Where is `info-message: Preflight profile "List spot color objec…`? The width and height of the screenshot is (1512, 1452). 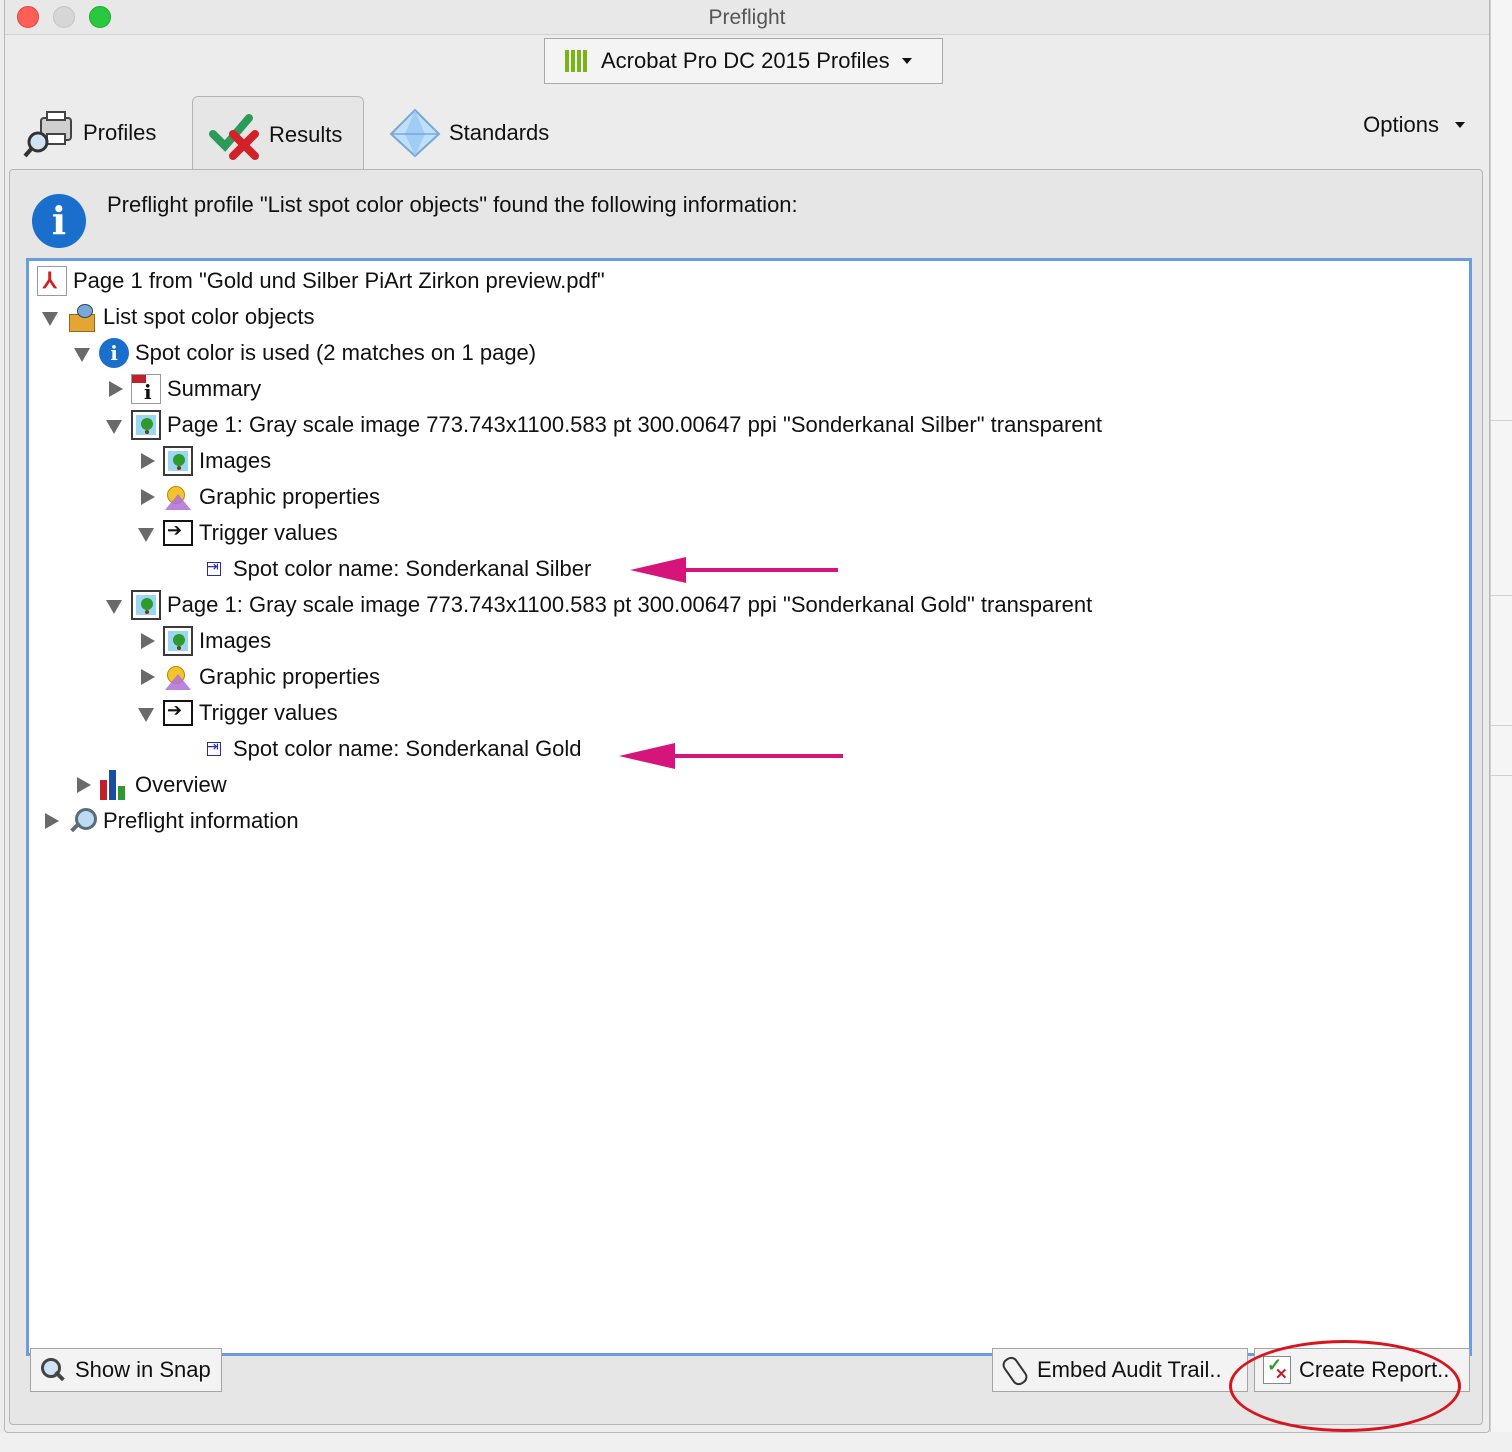 info-message: Preflight profile "List spot color objec… is located at coordinates (452, 204).